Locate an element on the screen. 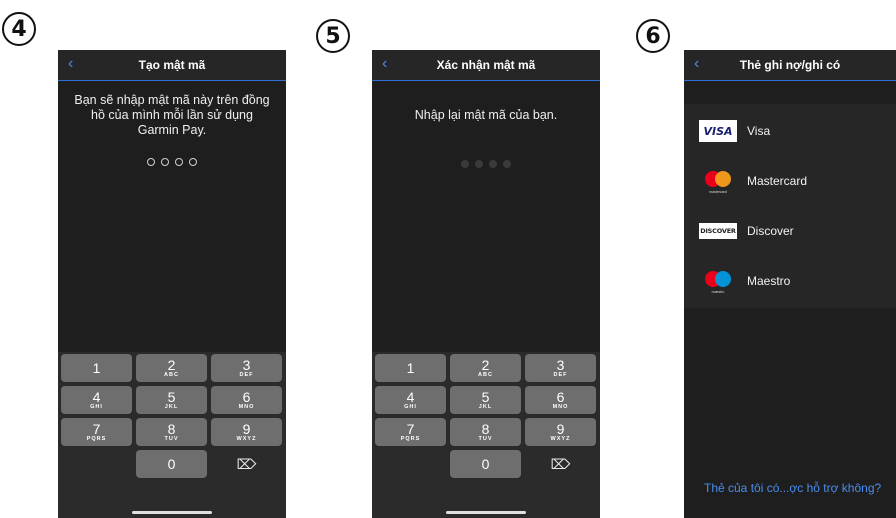 Image resolution: width=896 pixels, height=518 pixels. card-row-discover: DISCOVER Discover is located at coordinates (790, 231).